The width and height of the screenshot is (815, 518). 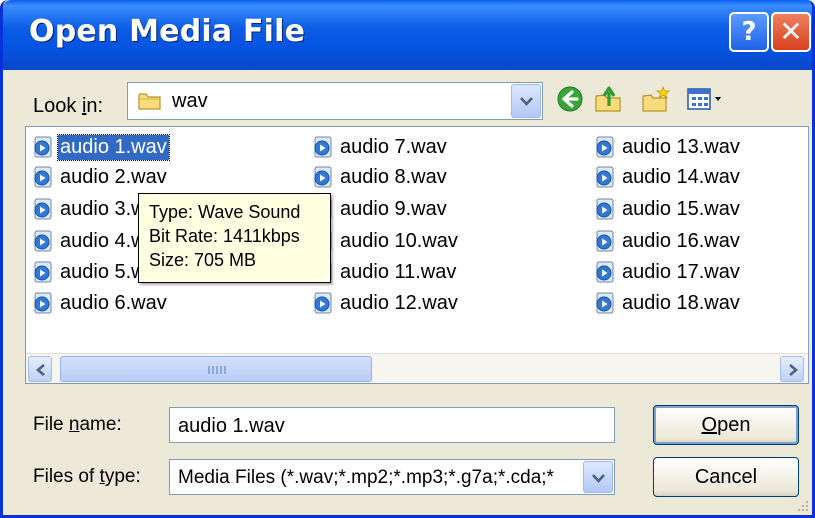 What do you see at coordinates (399, 302) in the screenshot?
I see `file-name: audio 12.wav` at bounding box center [399, 302].